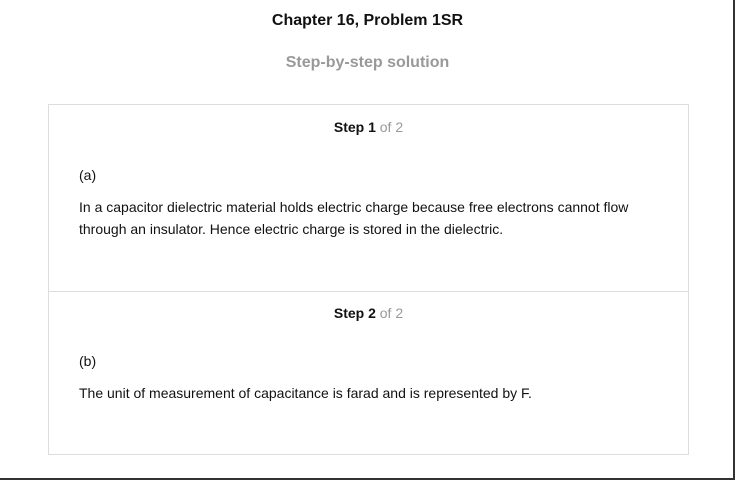 Image resolution: width=738 pixels, height=482 pixels. Describe the element at coordinates (354, 127) in the screenshot. I see `step-1-label: Step 1` at that location.